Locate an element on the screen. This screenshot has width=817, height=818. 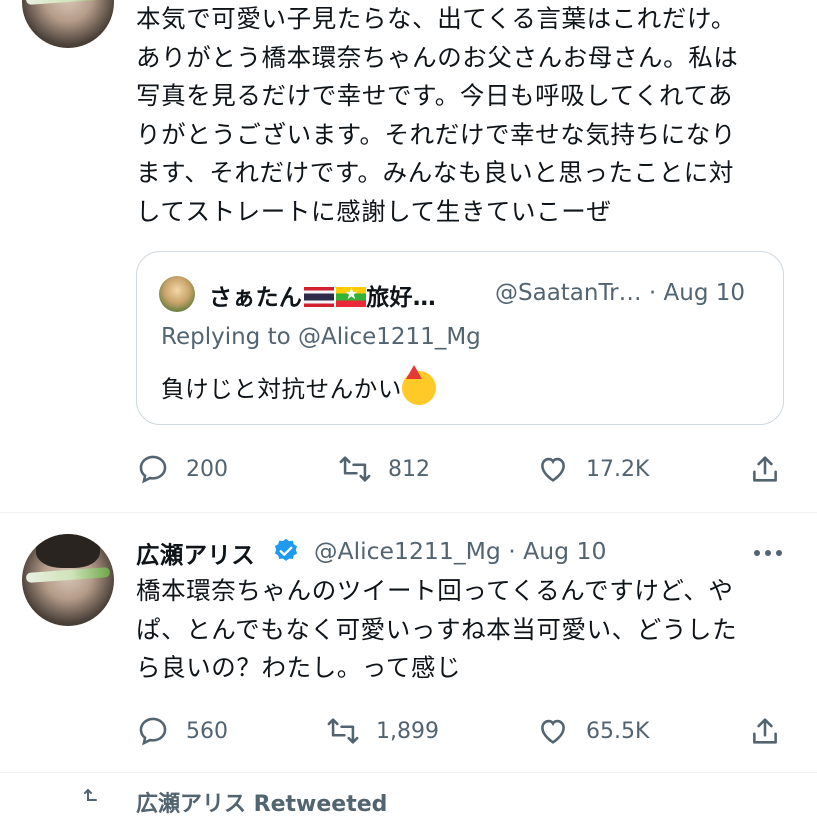
author-handle-date: @Alice1211_Mg · Aug 10 is located at coordinates (460, 551).